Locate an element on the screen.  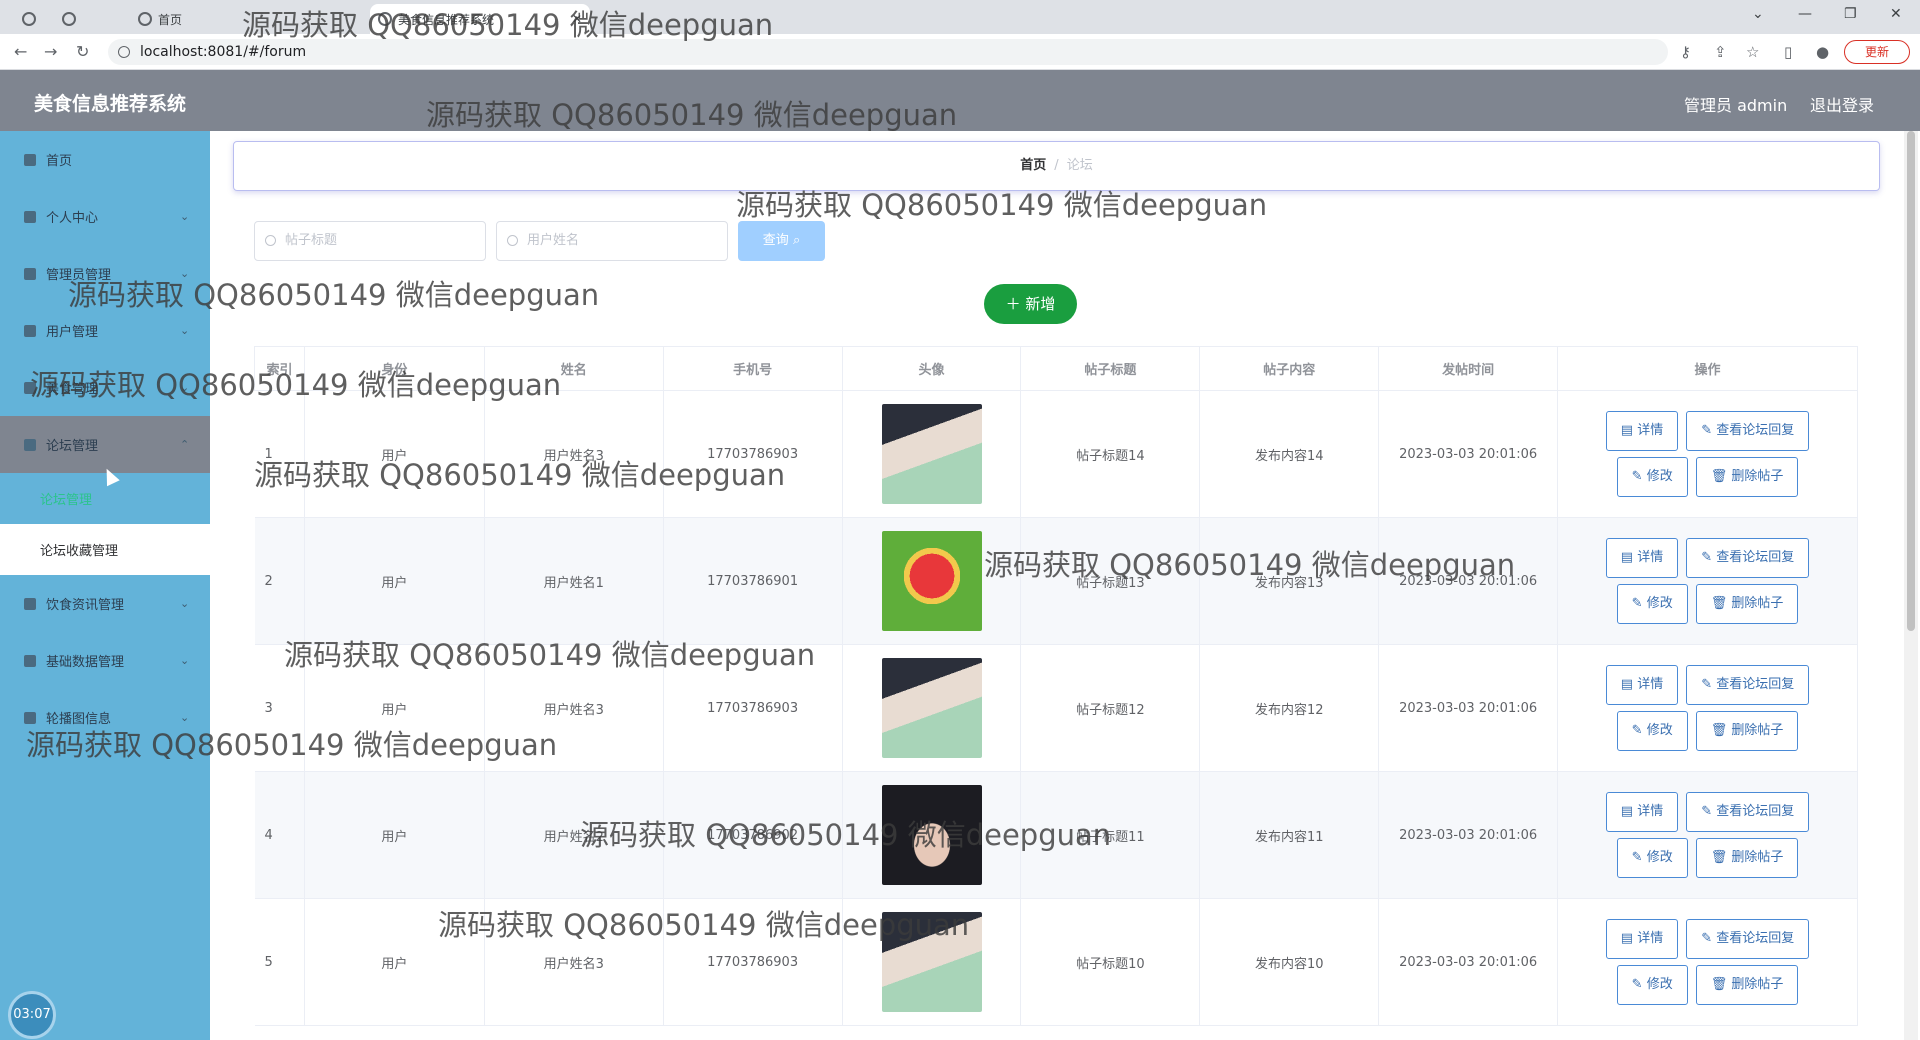
cell-content: 发布内容11 is located at coordinates (1289, 835).